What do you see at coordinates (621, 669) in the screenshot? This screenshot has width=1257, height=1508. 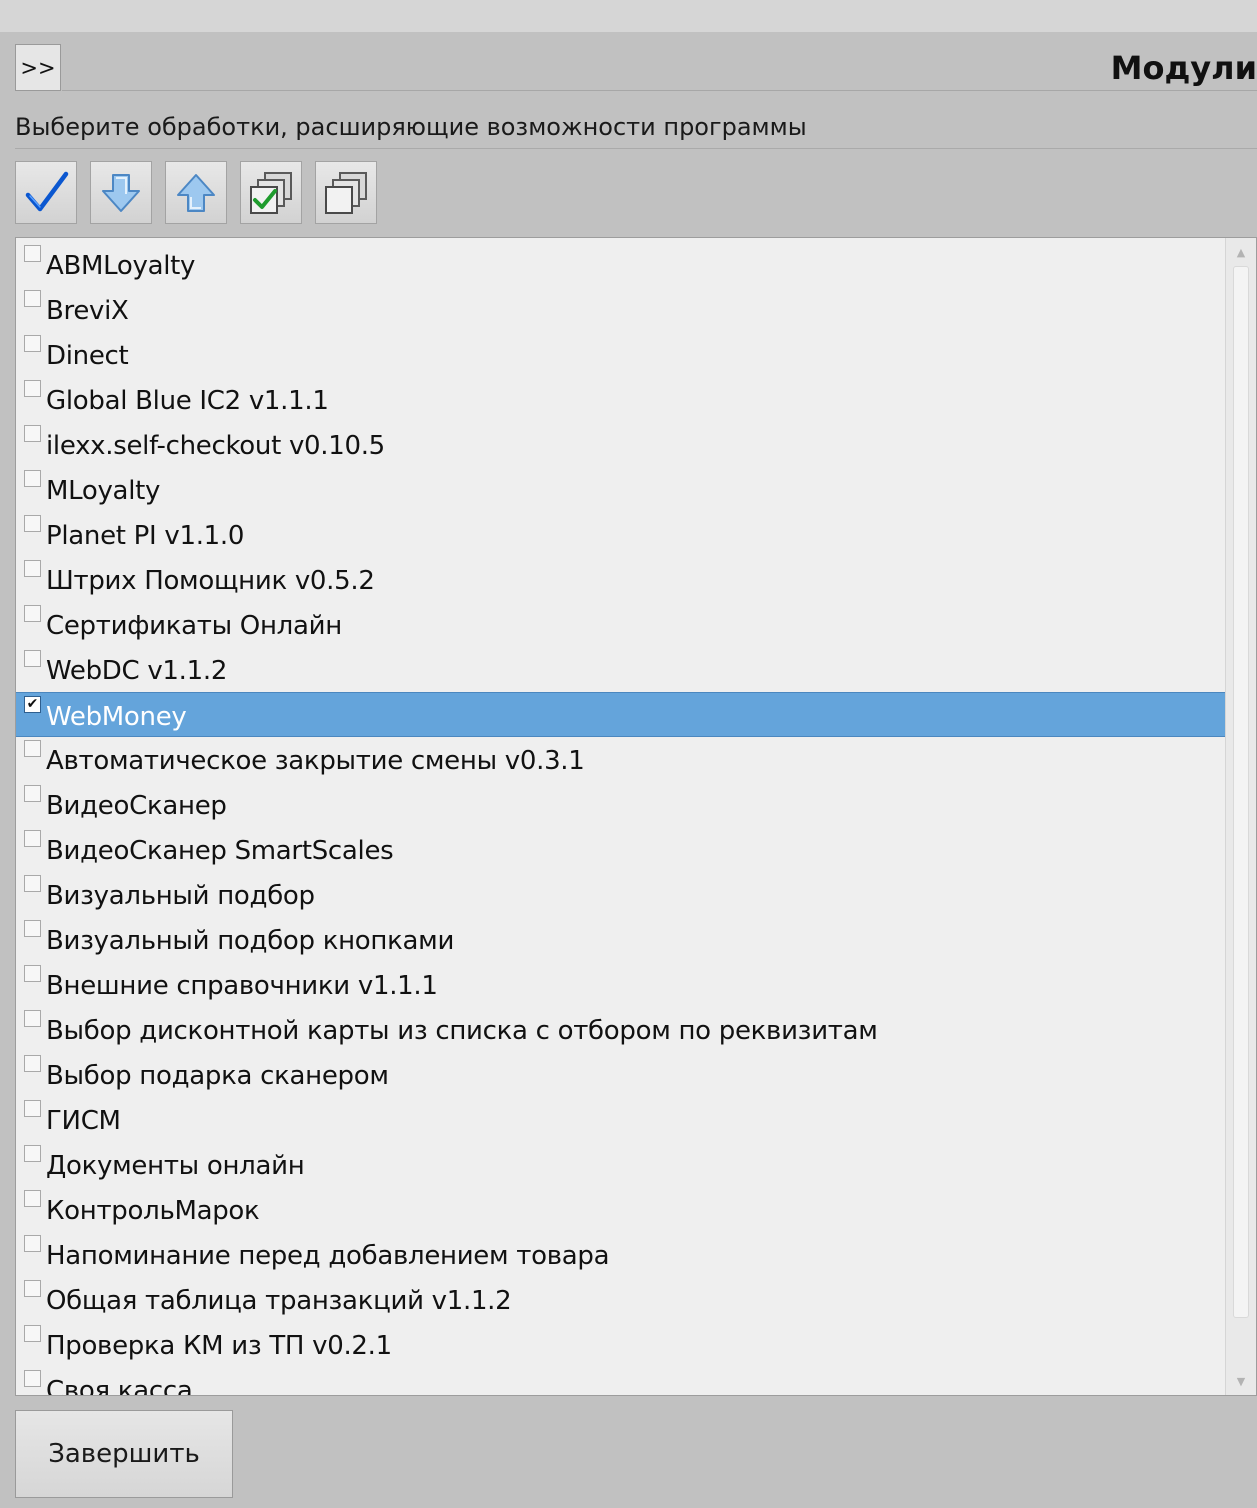 I see `list-item: WebDC v1.1.2` at bounding box center [621, 669].